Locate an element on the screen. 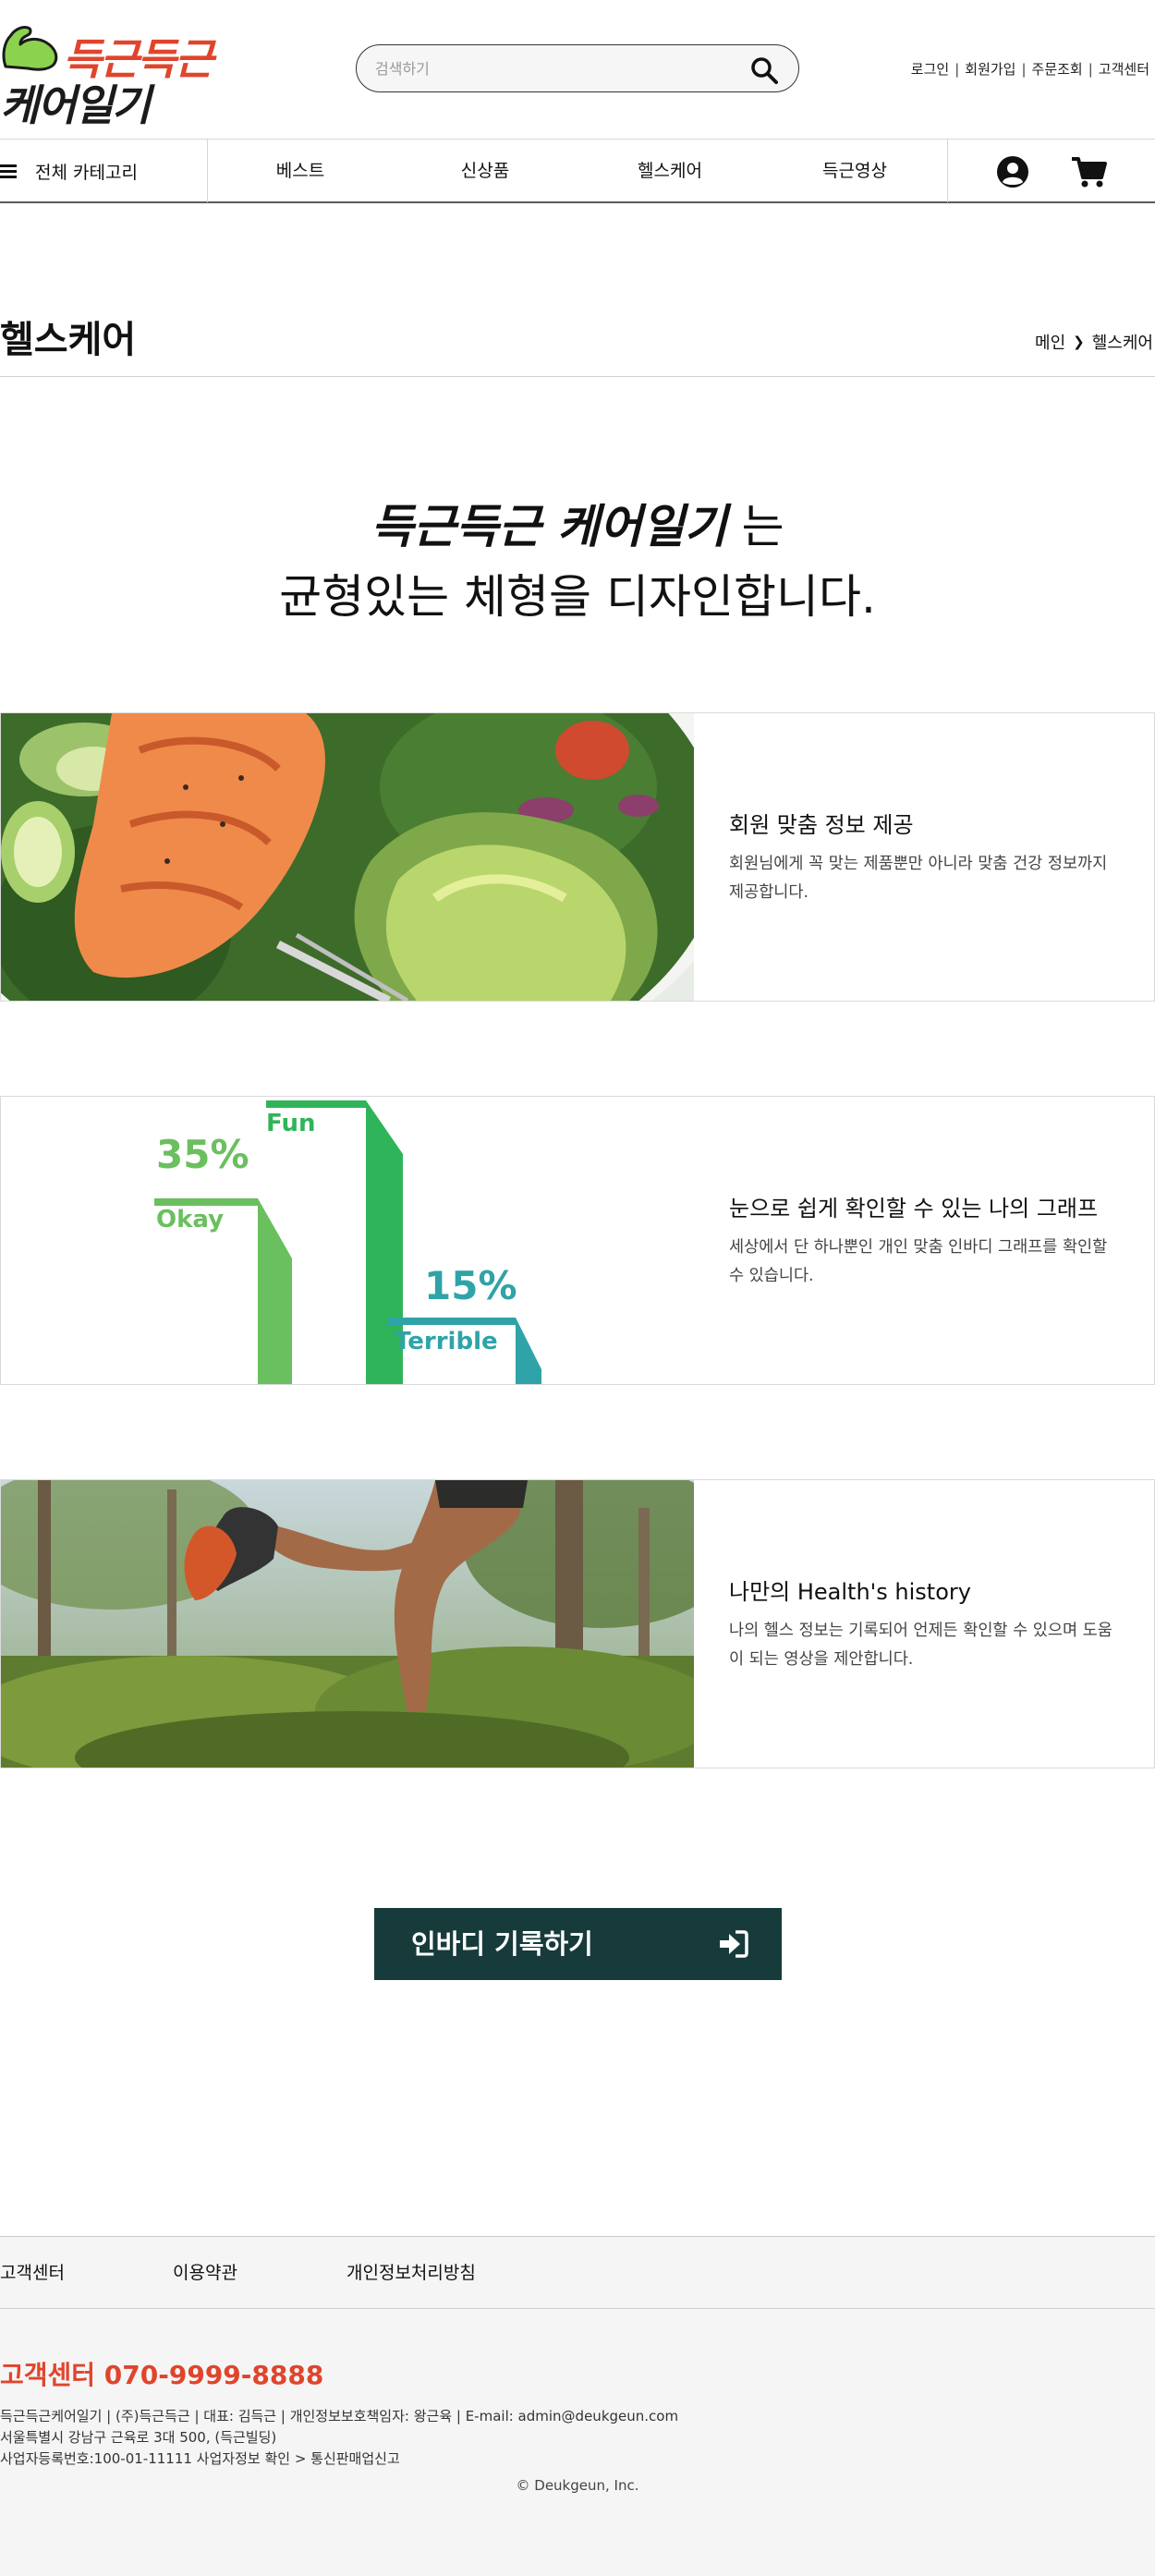  hero-heading: 득근득근 케어일기 는 균형있는 체형을 디자인합니다. is located at coordinates (577, 562).